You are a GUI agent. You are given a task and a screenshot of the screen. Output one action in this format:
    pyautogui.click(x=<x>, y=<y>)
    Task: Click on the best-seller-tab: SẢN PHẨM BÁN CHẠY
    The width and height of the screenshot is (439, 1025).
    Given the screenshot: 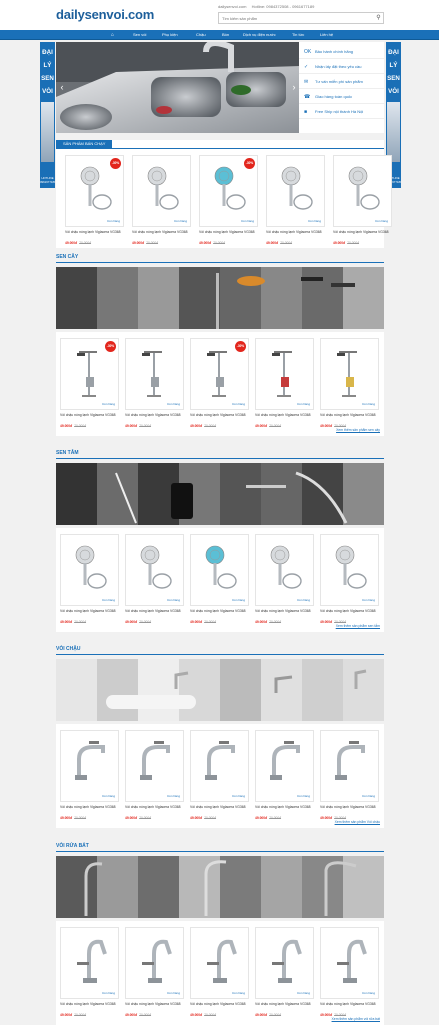 What is the action you would take?
    pyautogui.click(x=84, y=144)
    